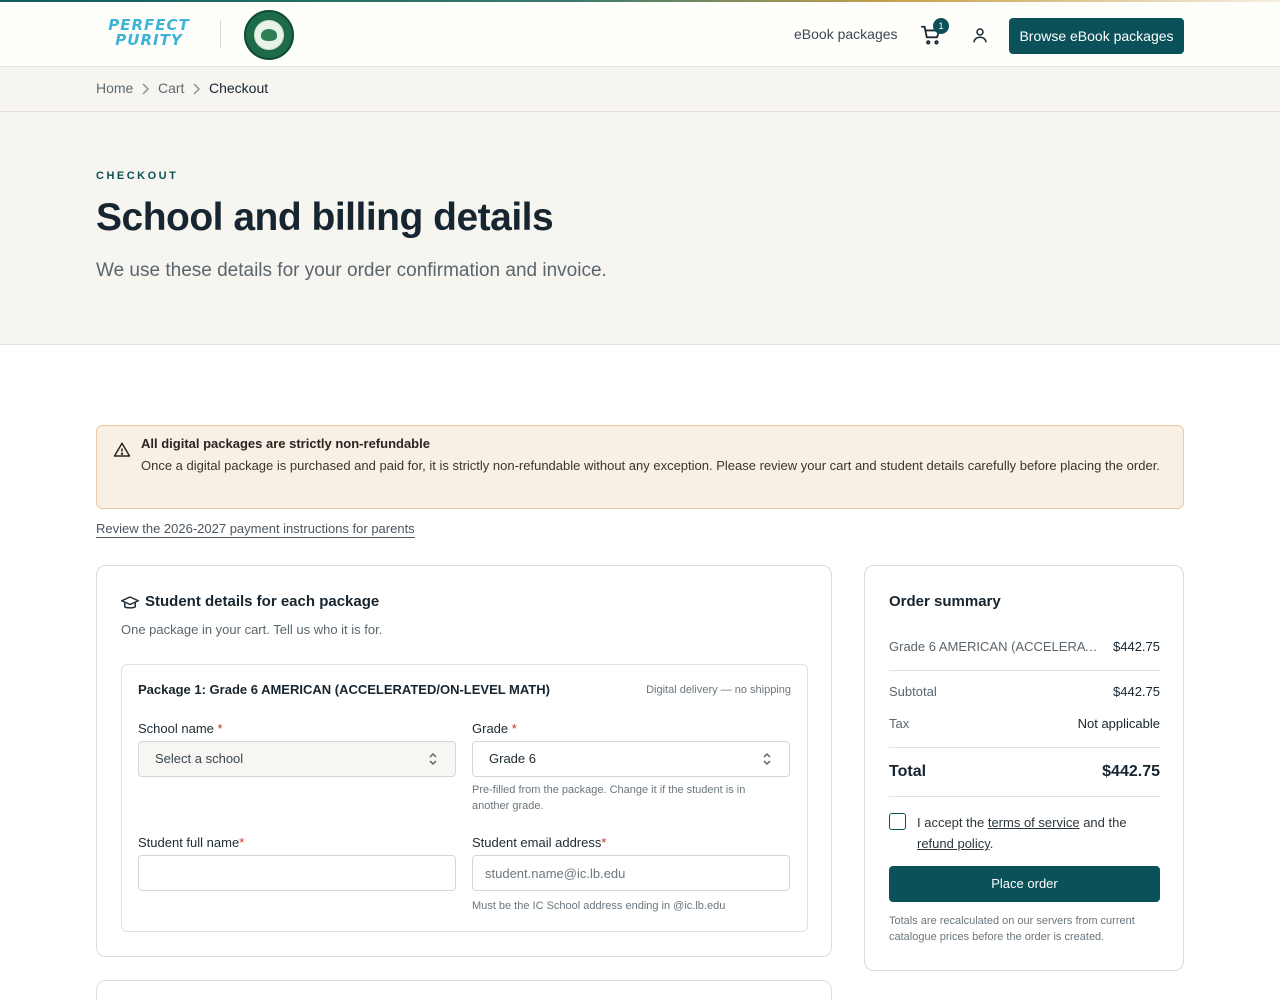 The image size is (1280, 1000). I want to click on student-name-input, so click(297, 873).